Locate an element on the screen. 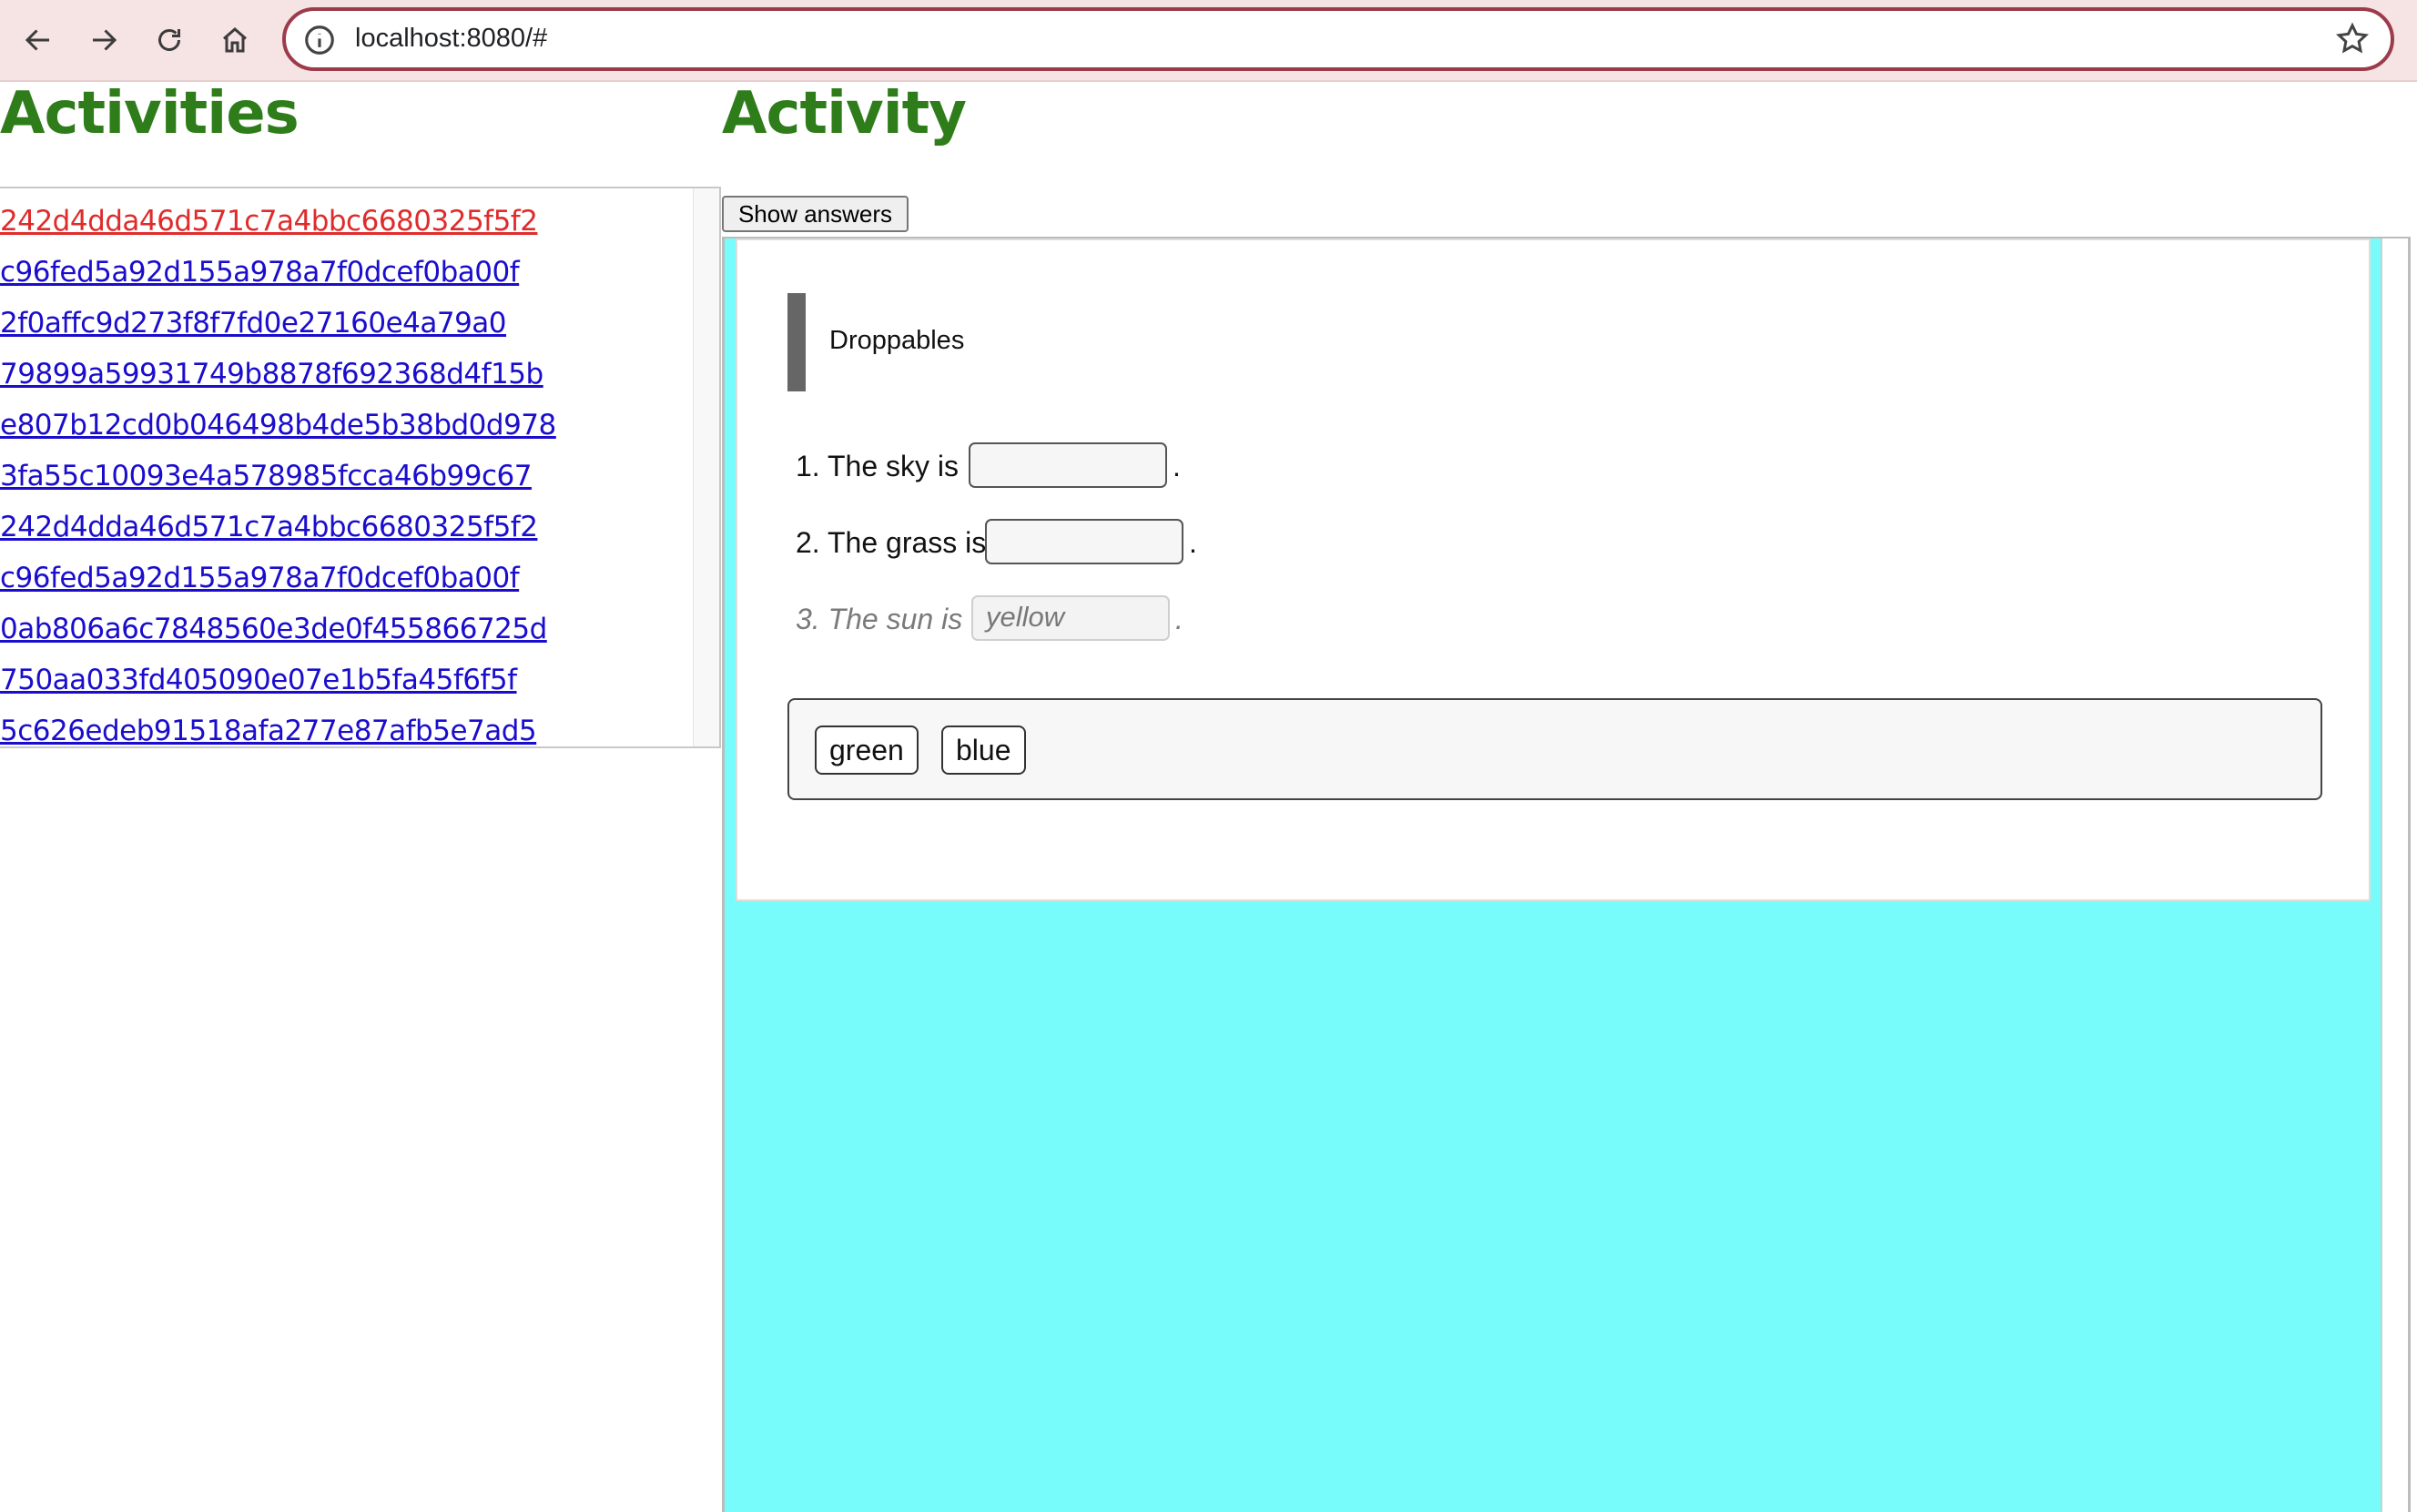  list-item: 79899a59931749b8878f692368d4f15b is located at coordinates (278, 374).